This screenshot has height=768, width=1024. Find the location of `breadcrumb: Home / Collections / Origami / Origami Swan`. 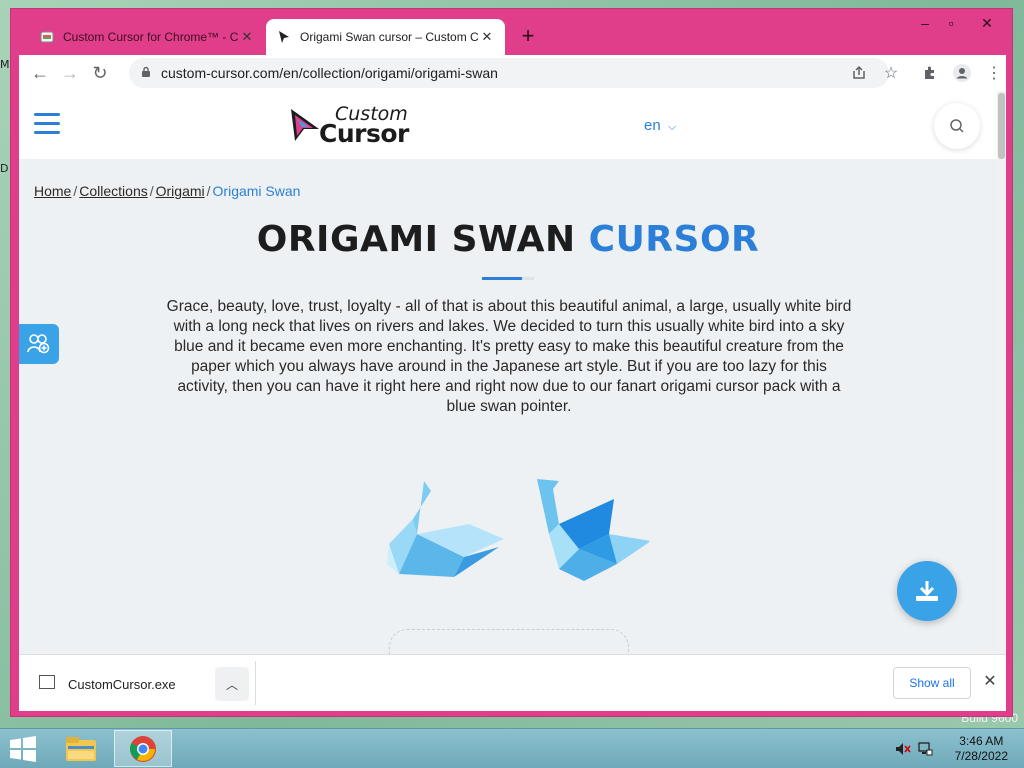

breadcrumb: Home / Collections / Origami / Origami Swan is located at coordinates (167, 191).